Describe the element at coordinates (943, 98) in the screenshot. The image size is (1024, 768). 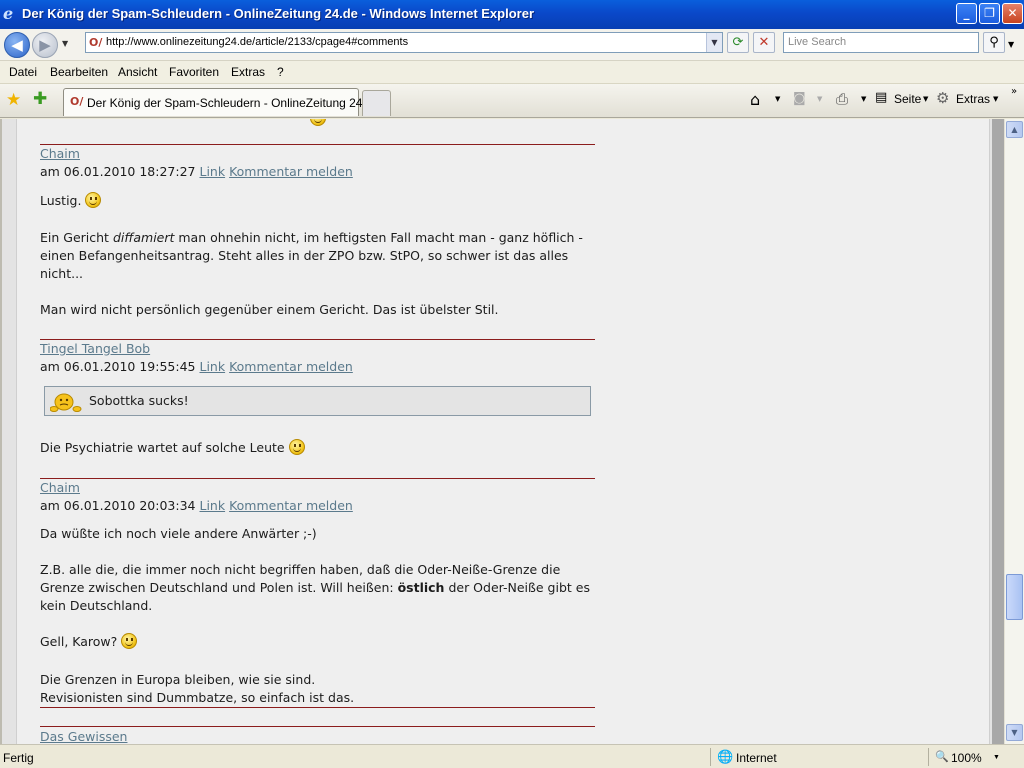
I see `gear-icon: ⚙` at that location.